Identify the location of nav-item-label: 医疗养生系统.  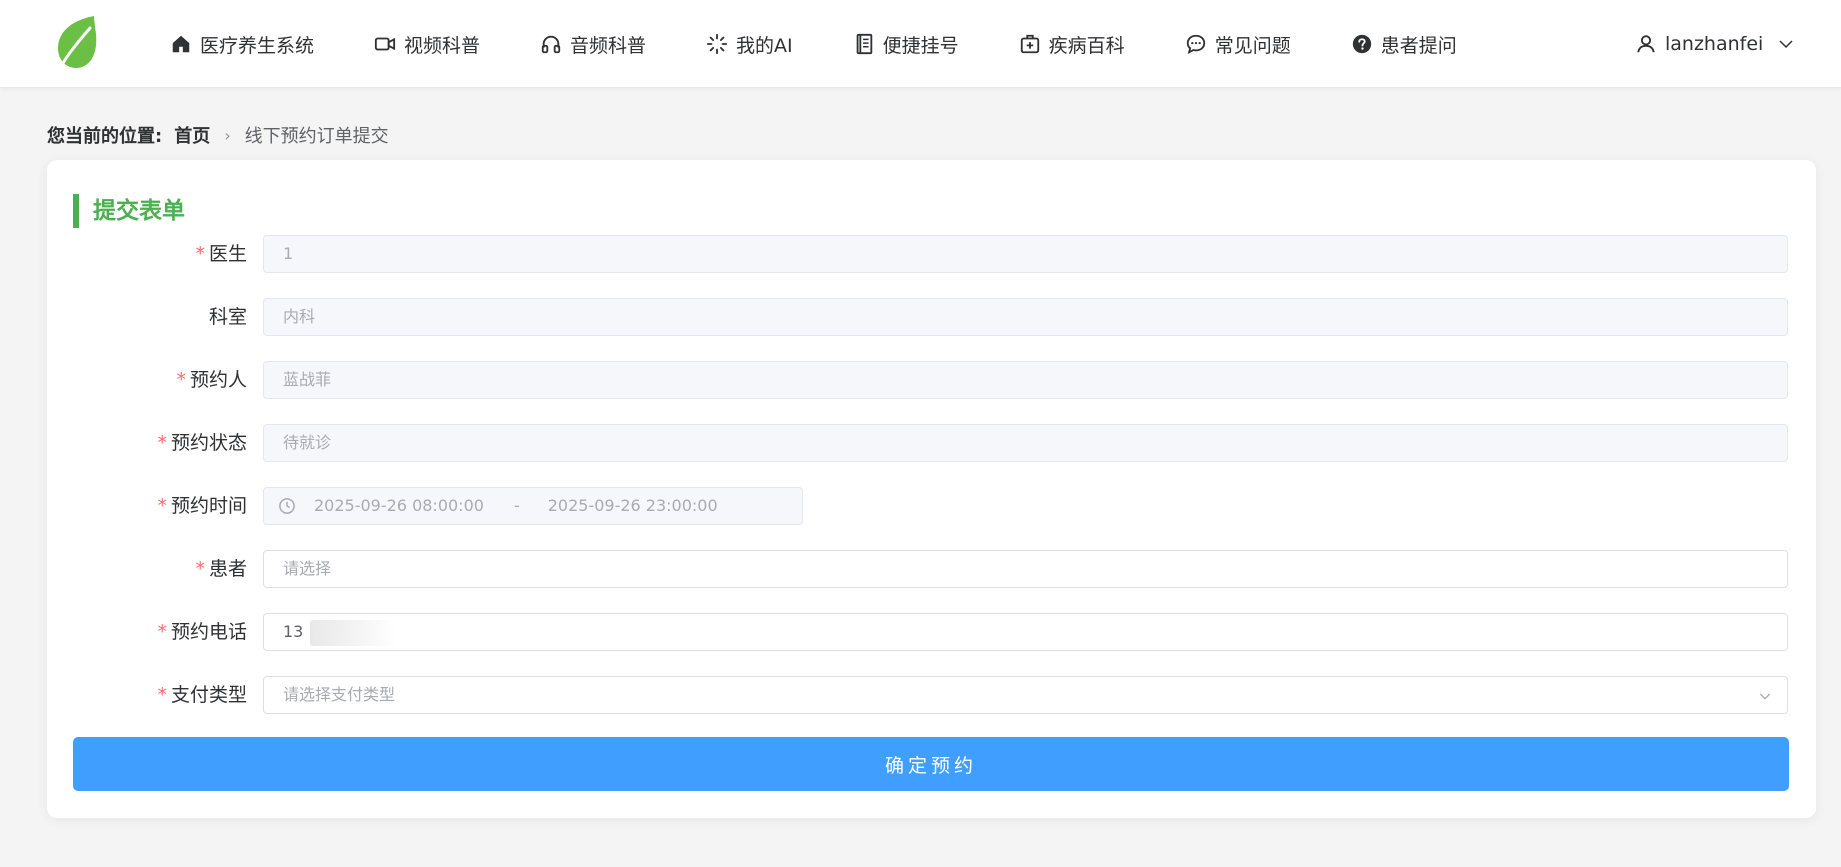
(257, 45).